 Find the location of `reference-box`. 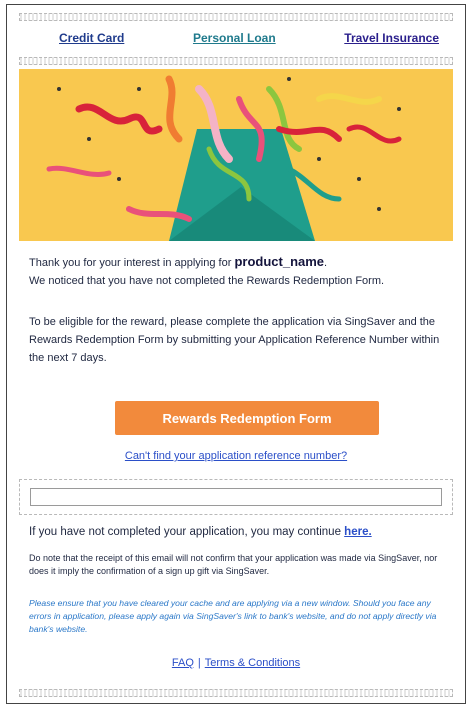

reference-box is located at coordinates (236, 497).